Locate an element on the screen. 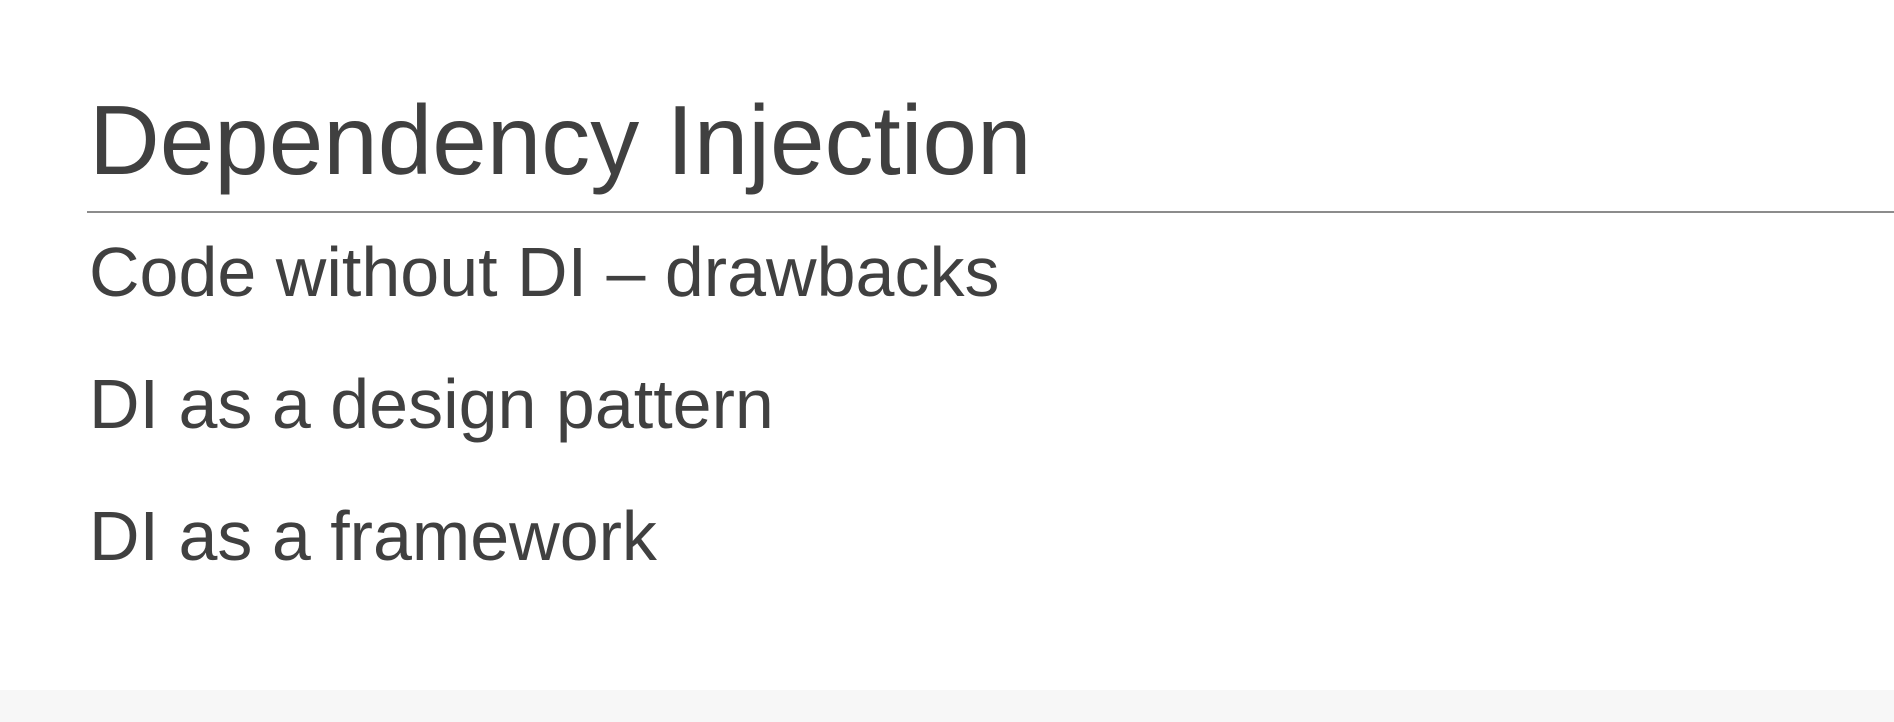 This screenshot has width=1894, height=722. title-divider is located at coordinates (990, 212).